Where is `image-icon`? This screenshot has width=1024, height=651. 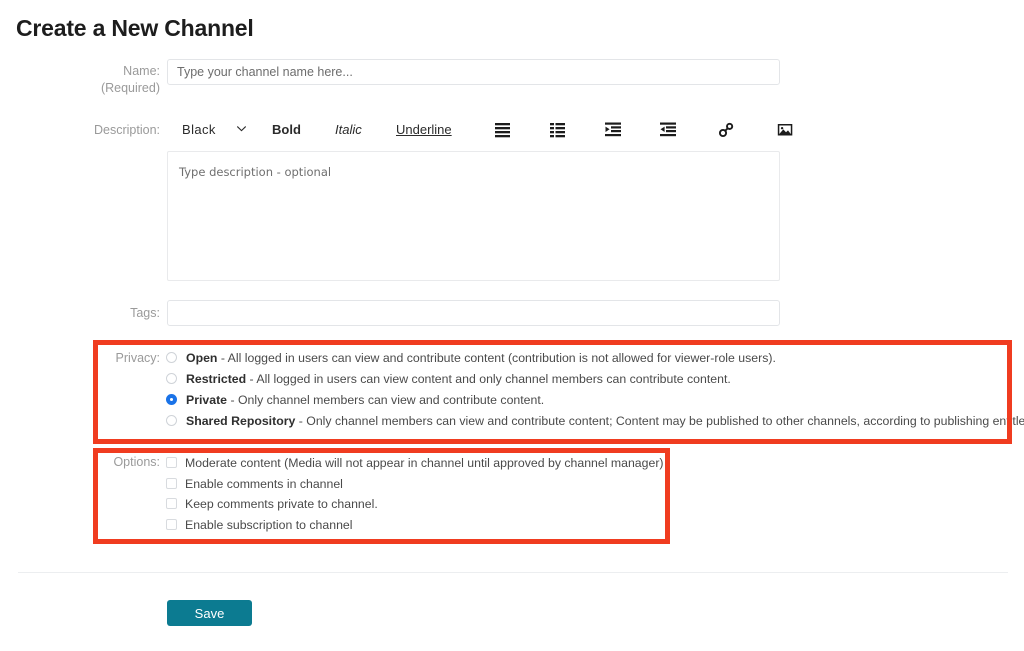
image-icon is located at coordinates (785, 130).